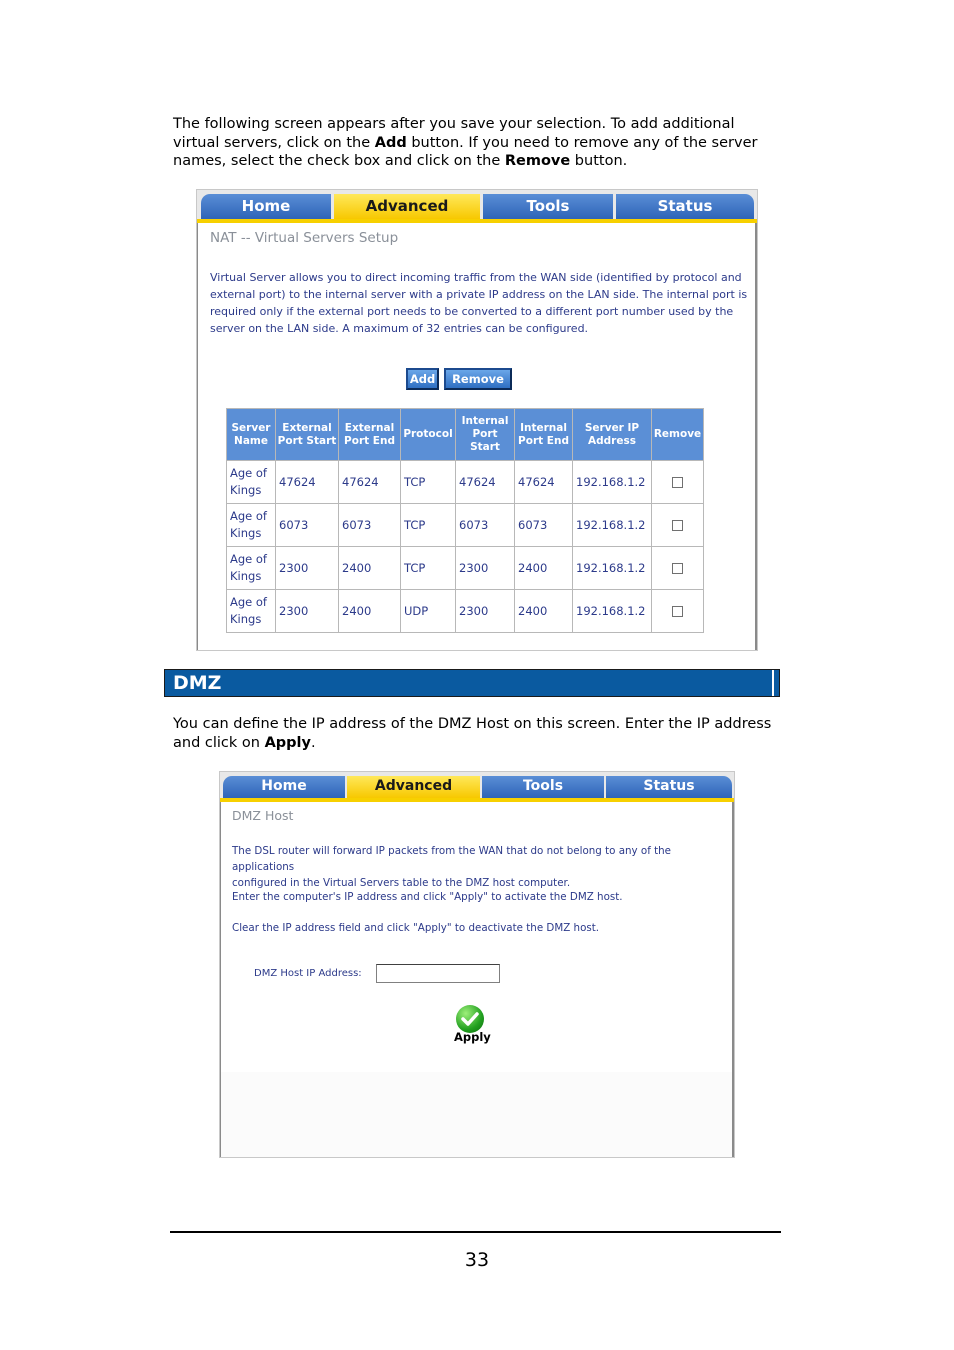 The width and height of the screenshot is (954, 1350). What do you see at coordinates (477, 1260) in the screenshot?
I see `page-number: 33` at bounding box center [477, 1260].